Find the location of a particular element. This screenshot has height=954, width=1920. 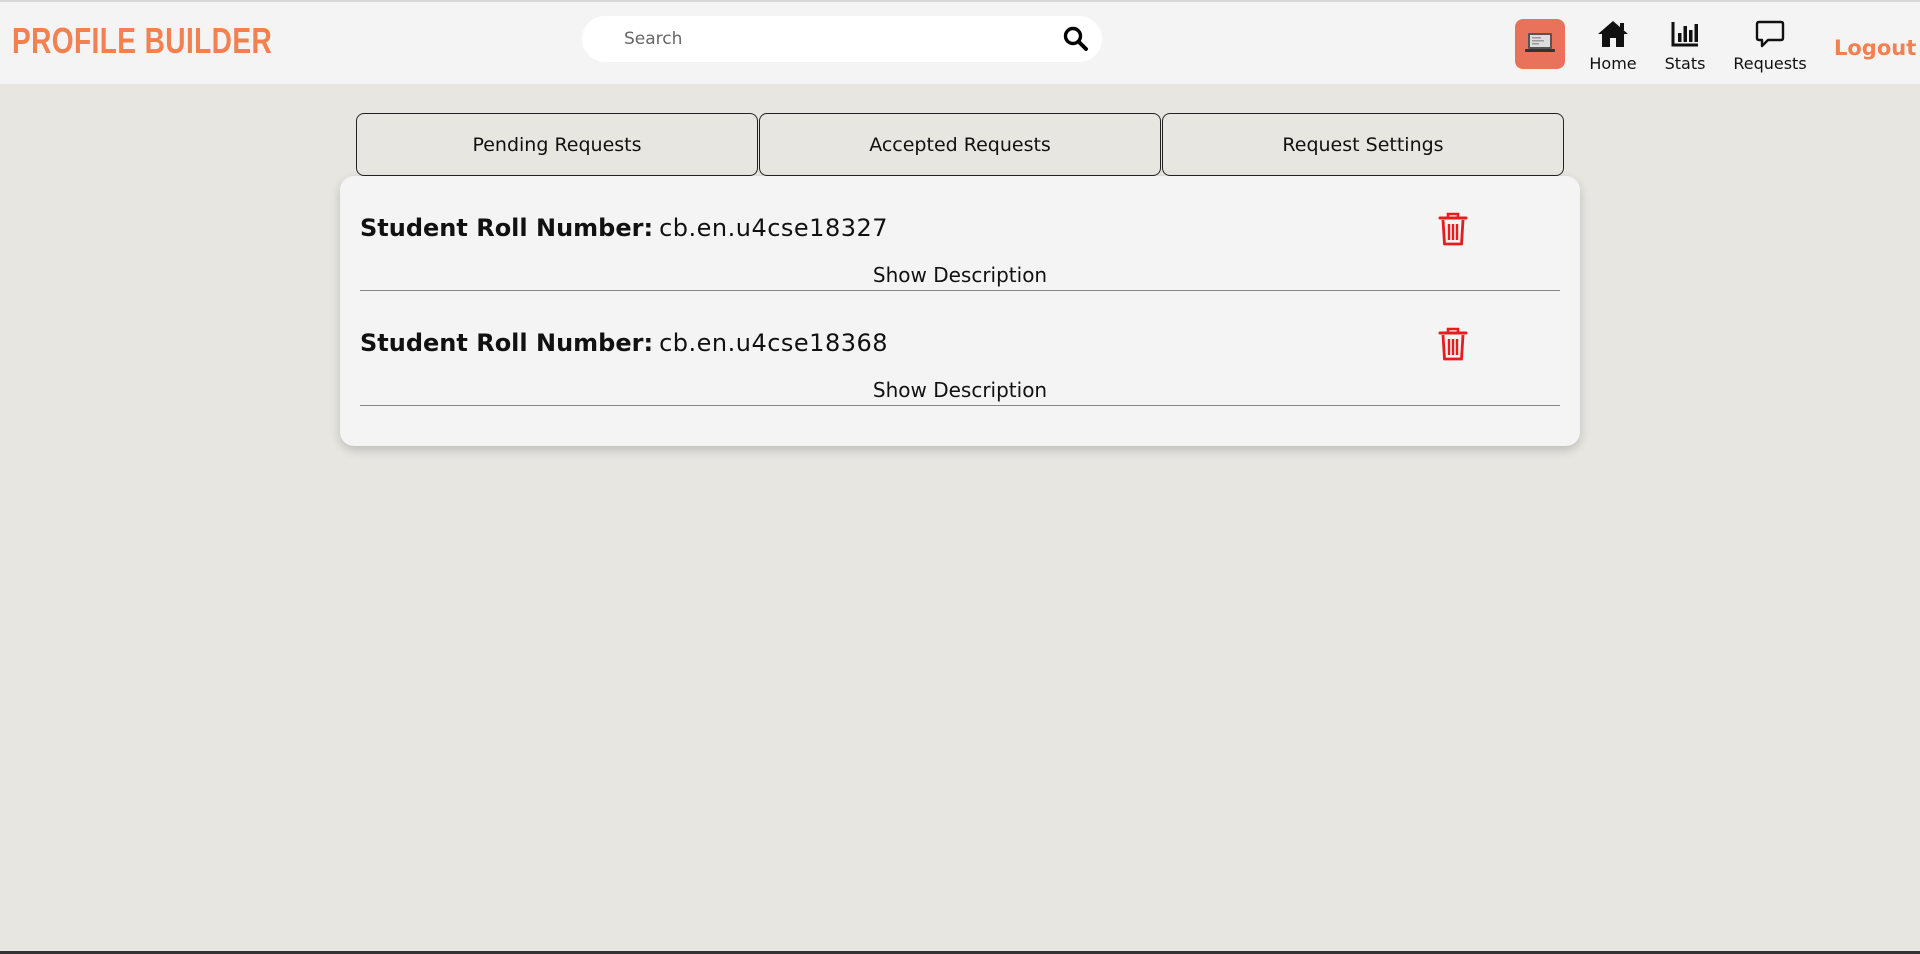

tab-accepted-requests: Accepted Requests is located at coordinates (960, 144).